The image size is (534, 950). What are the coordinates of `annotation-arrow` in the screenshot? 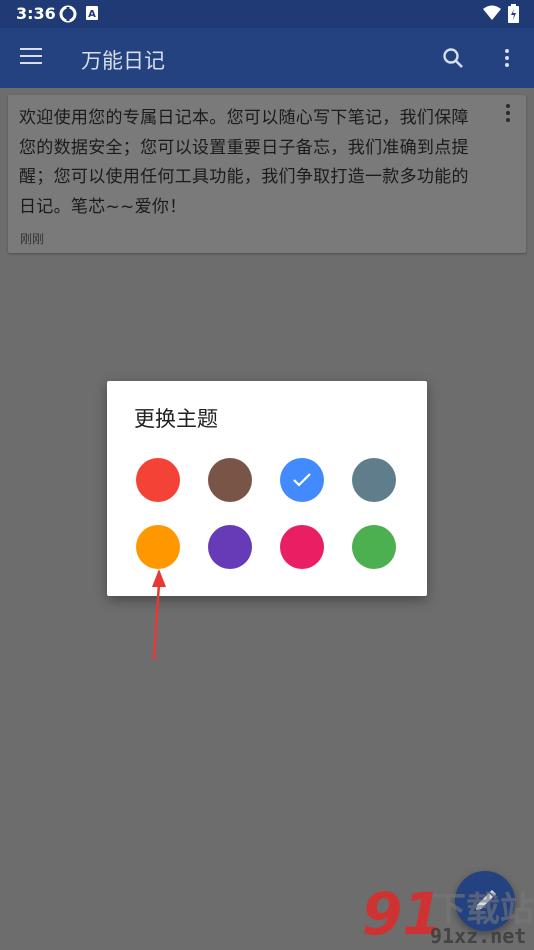 It's located at (159, 615).